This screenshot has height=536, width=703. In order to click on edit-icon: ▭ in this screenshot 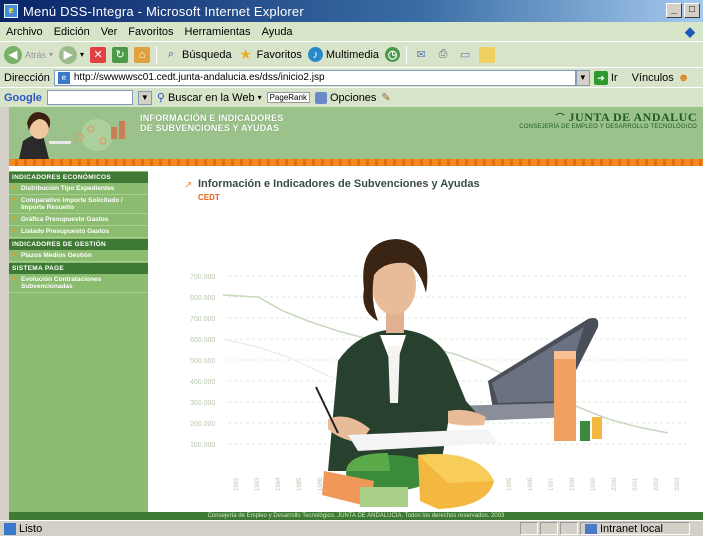, I will do `click(465, 55)`.